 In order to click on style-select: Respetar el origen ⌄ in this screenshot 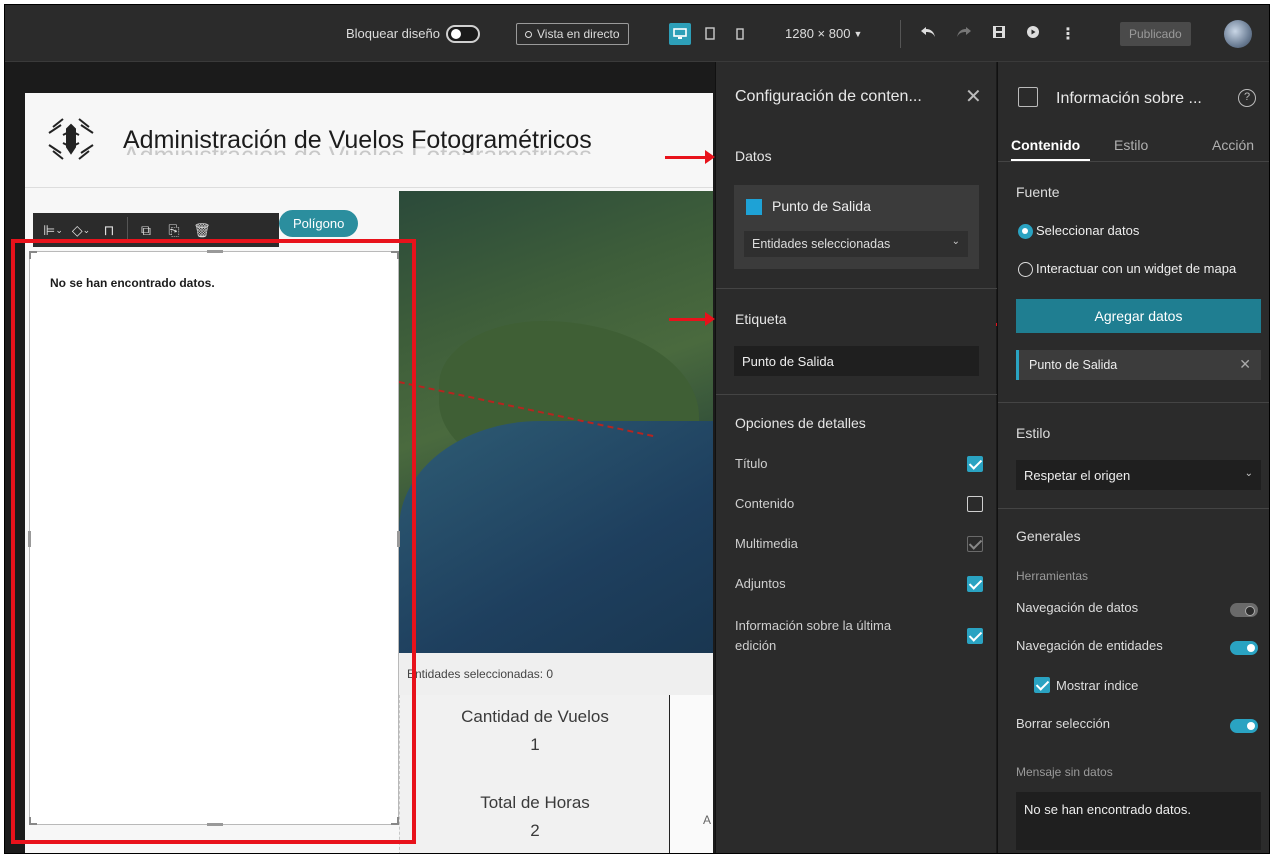, I will do `click(1138, 475)`.